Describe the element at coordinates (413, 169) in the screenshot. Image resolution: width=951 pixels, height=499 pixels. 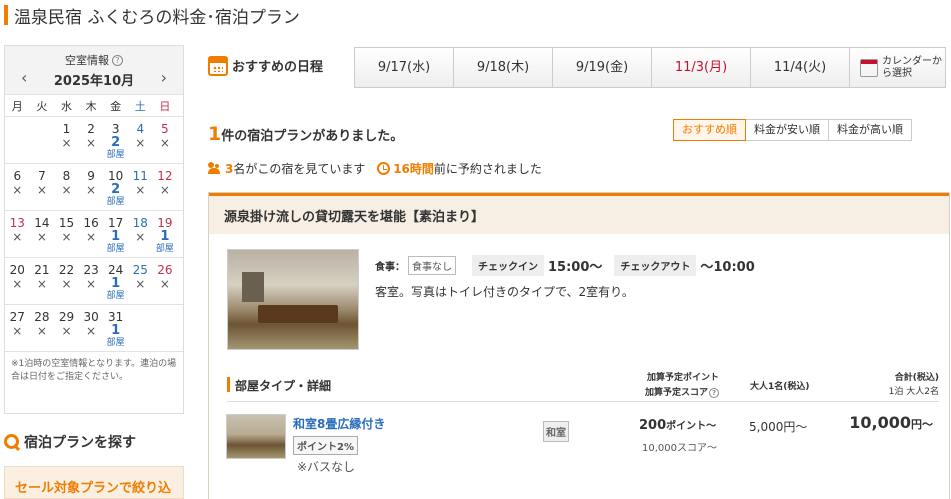
I see `last-booking-time: 16時間` at that location.